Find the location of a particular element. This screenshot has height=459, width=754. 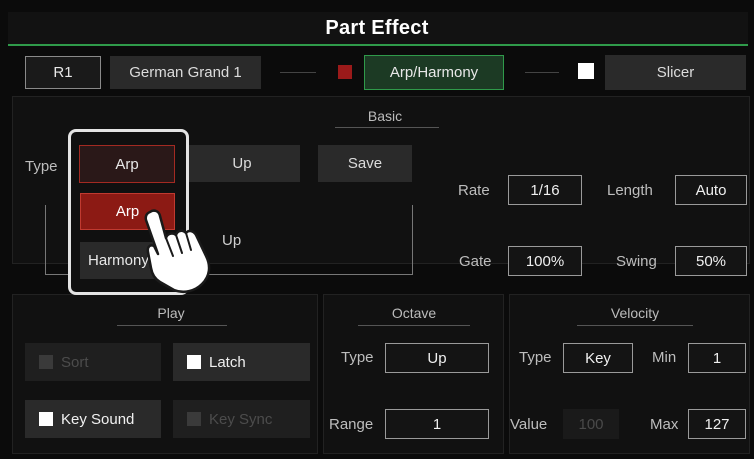

key-sound-toggle: Key Sound is located at coordinates (93, 419).